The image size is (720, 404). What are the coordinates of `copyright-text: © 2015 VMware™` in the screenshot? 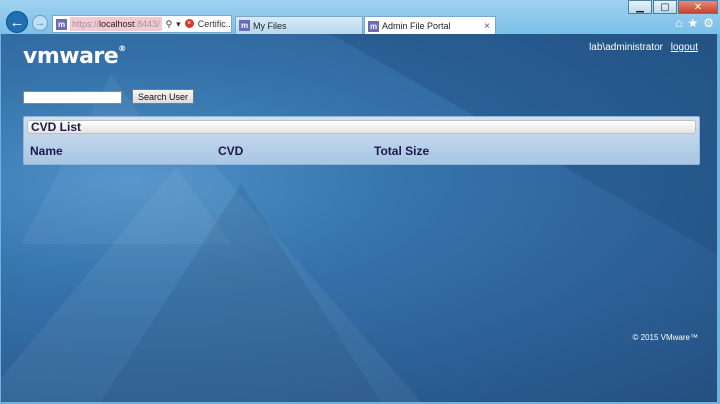 It's located at (665, 337).